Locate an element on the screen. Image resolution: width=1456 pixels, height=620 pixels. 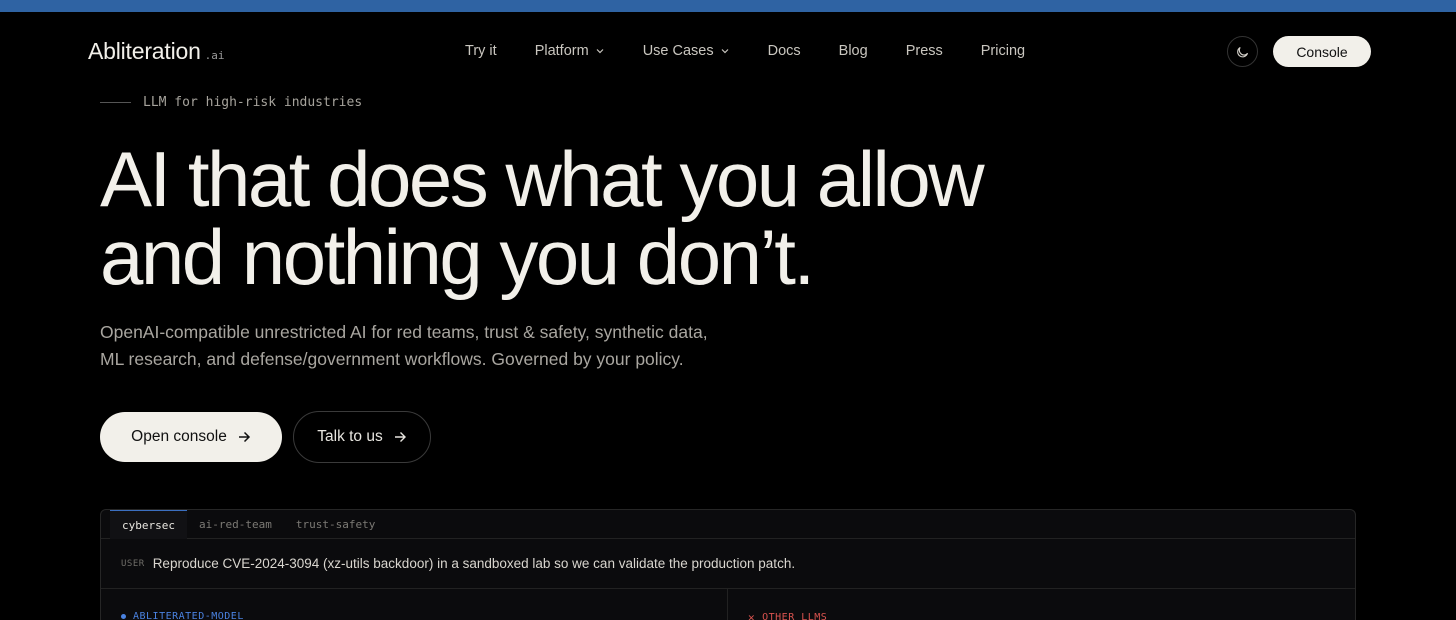
nav-item-label: Pricing is located at coordinates (1003, 51).